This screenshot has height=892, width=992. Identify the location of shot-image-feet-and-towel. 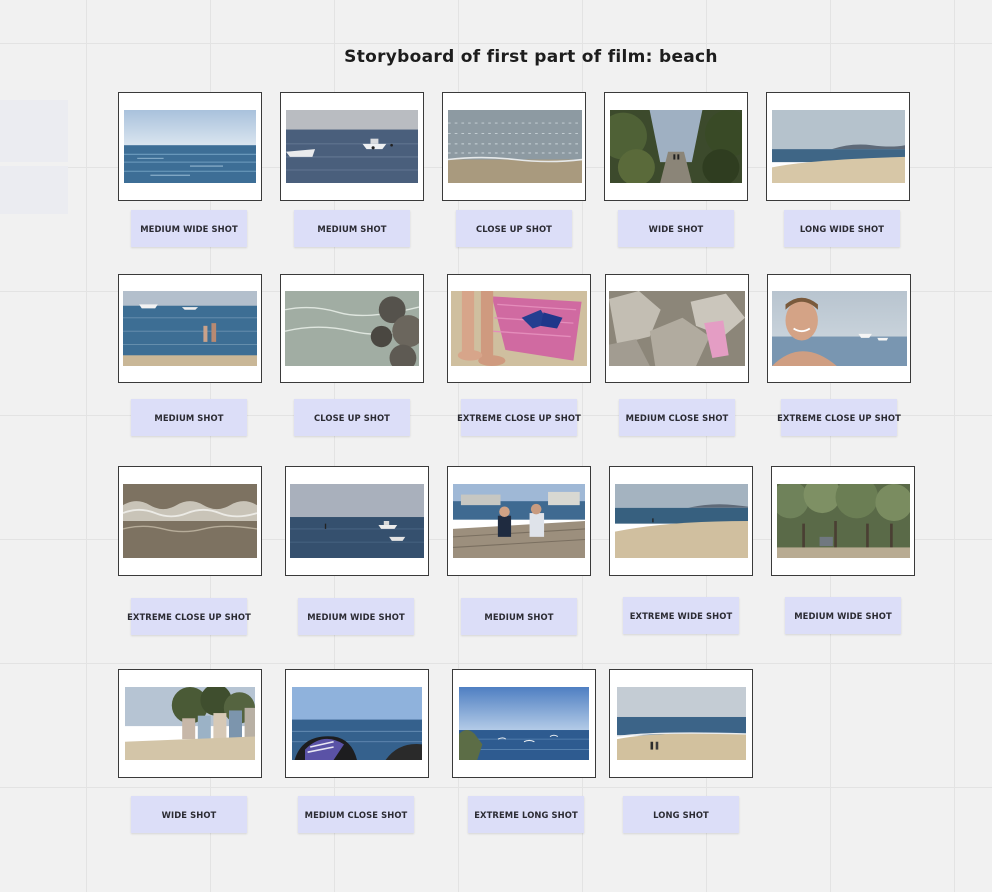
(519, 328).